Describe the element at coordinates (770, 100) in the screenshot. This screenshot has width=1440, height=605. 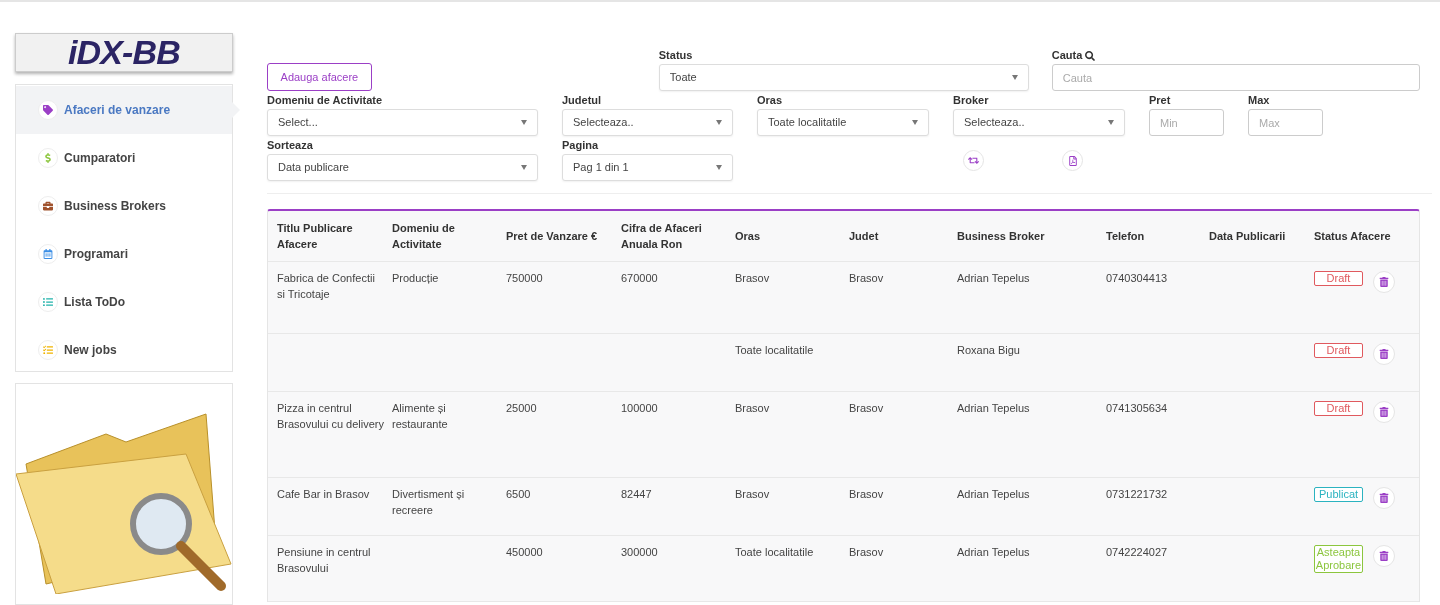
I see `field-label: Oras` at that location.